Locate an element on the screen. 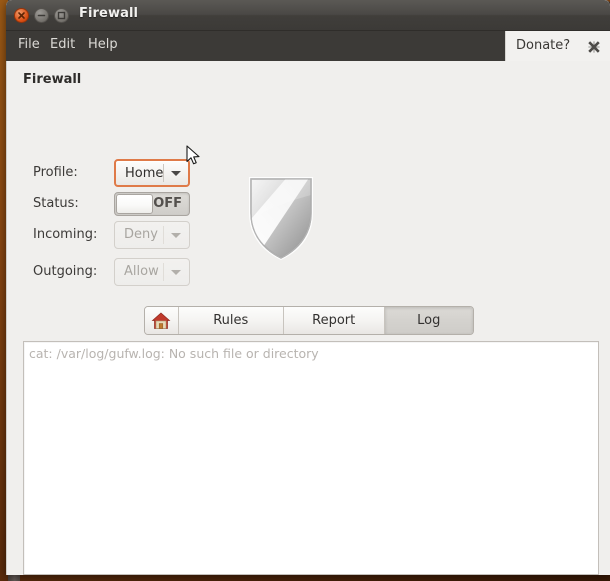 The width and height of the screenshot is (610, 581). close-button is located at coordinates (21, 15).